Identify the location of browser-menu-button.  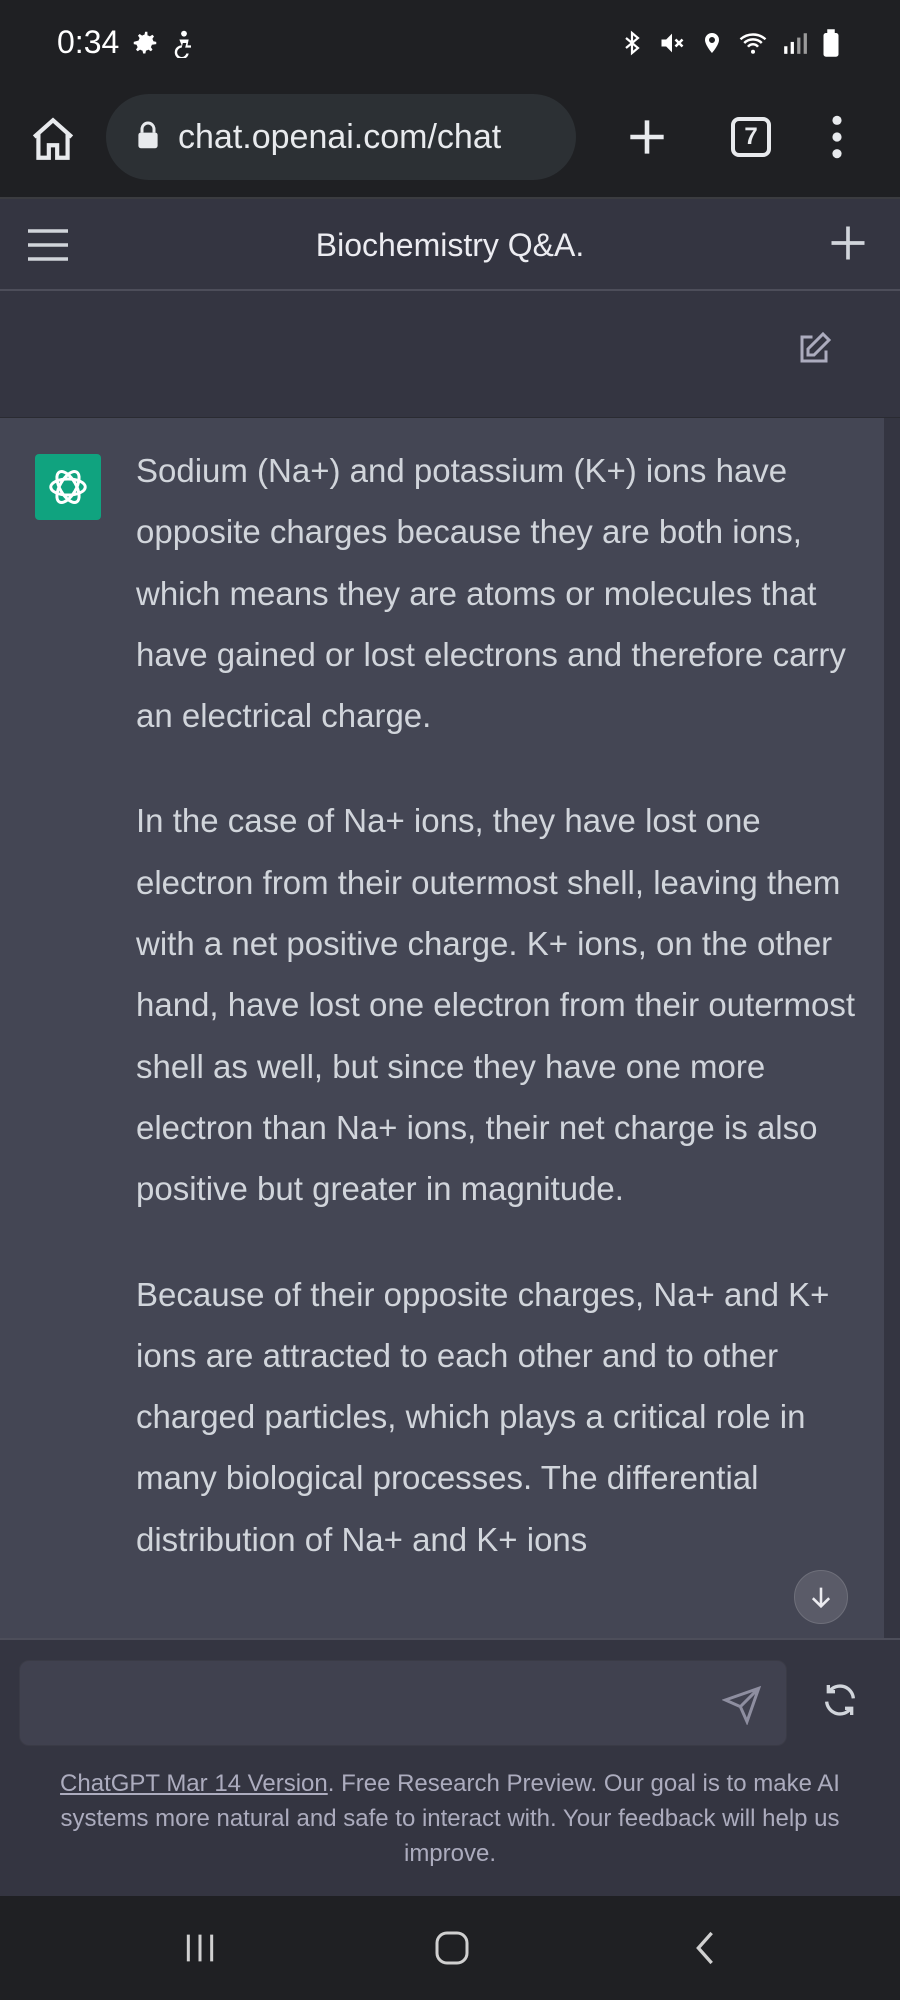
(837, 137).